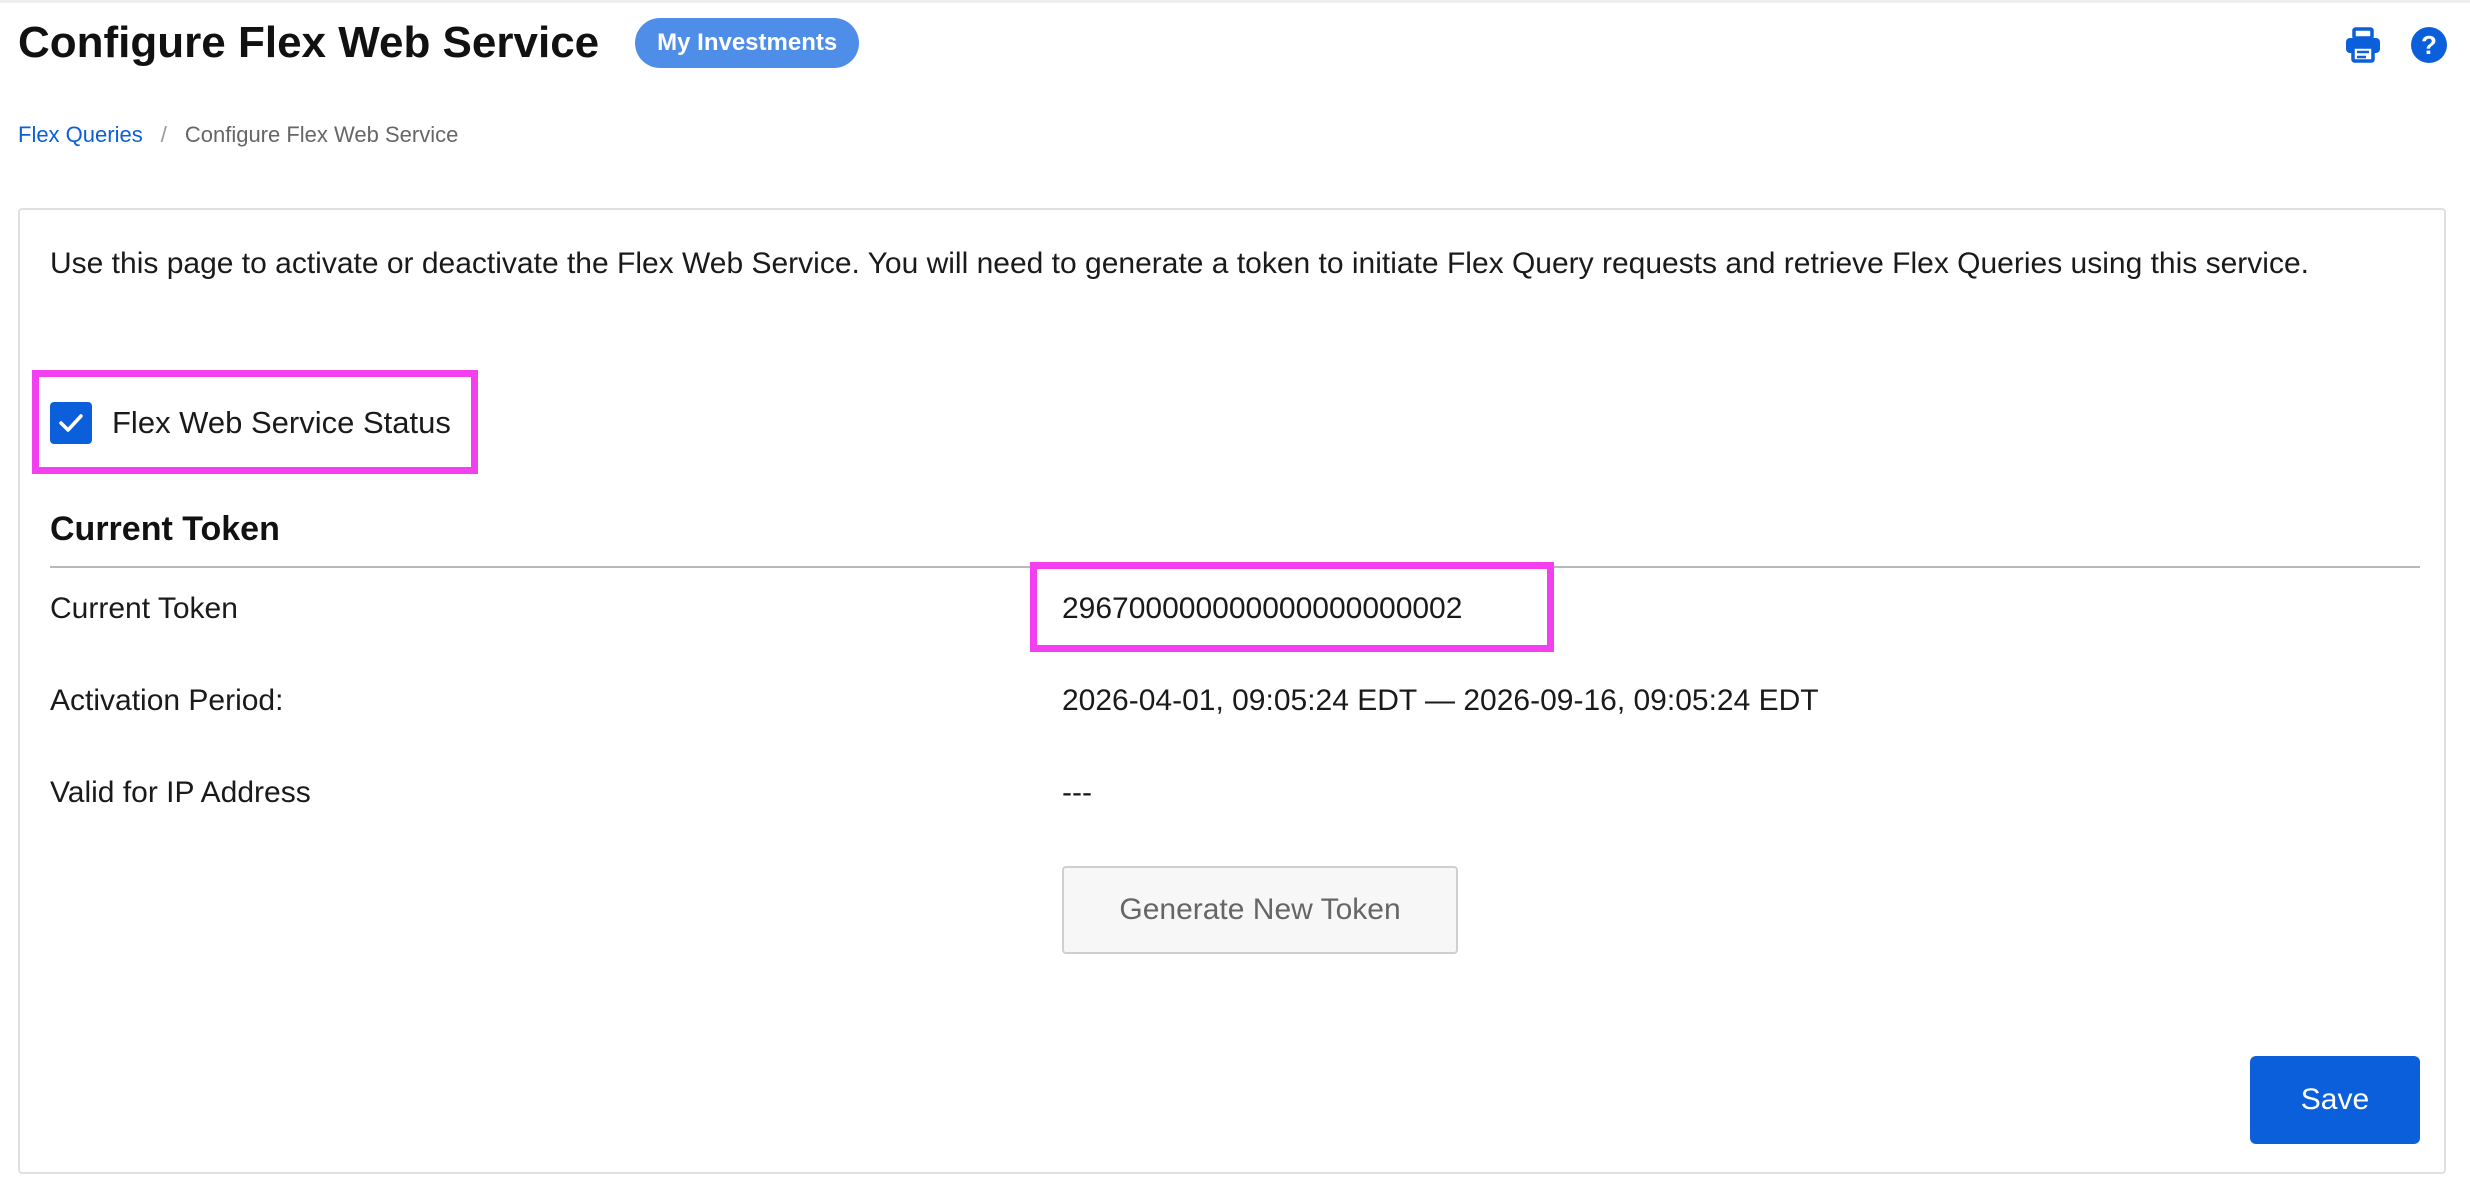 This screenshot has width=2470, height=1192. I want to click on current-token-value: 296700000000000000000002, so click(1262, 608).